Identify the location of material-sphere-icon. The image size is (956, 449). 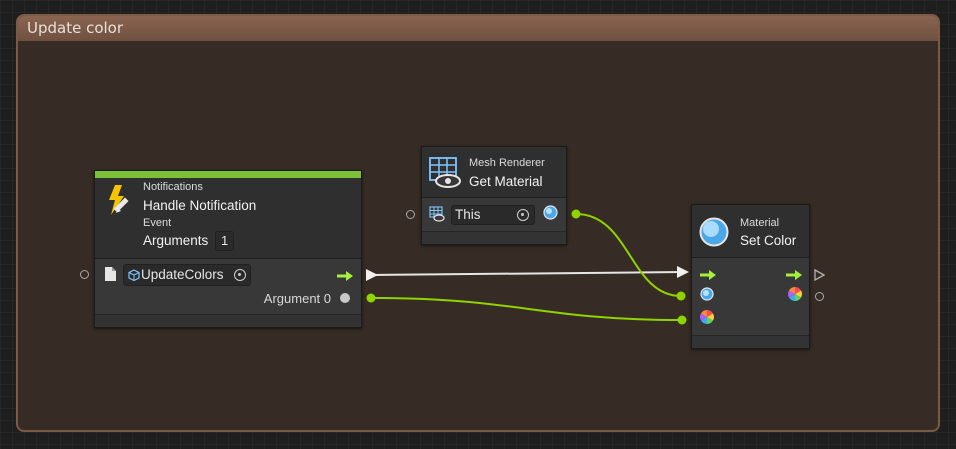
(714, 232).